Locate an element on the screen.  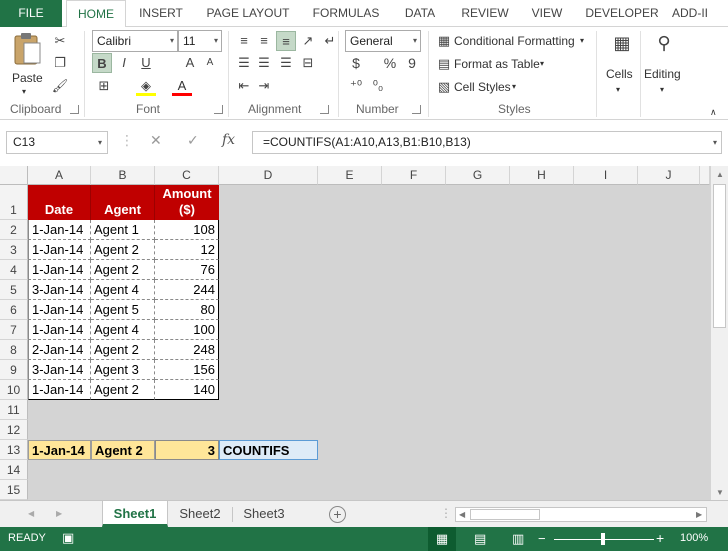
cancel-icon: ✕ is located at coordinates (156, 140).